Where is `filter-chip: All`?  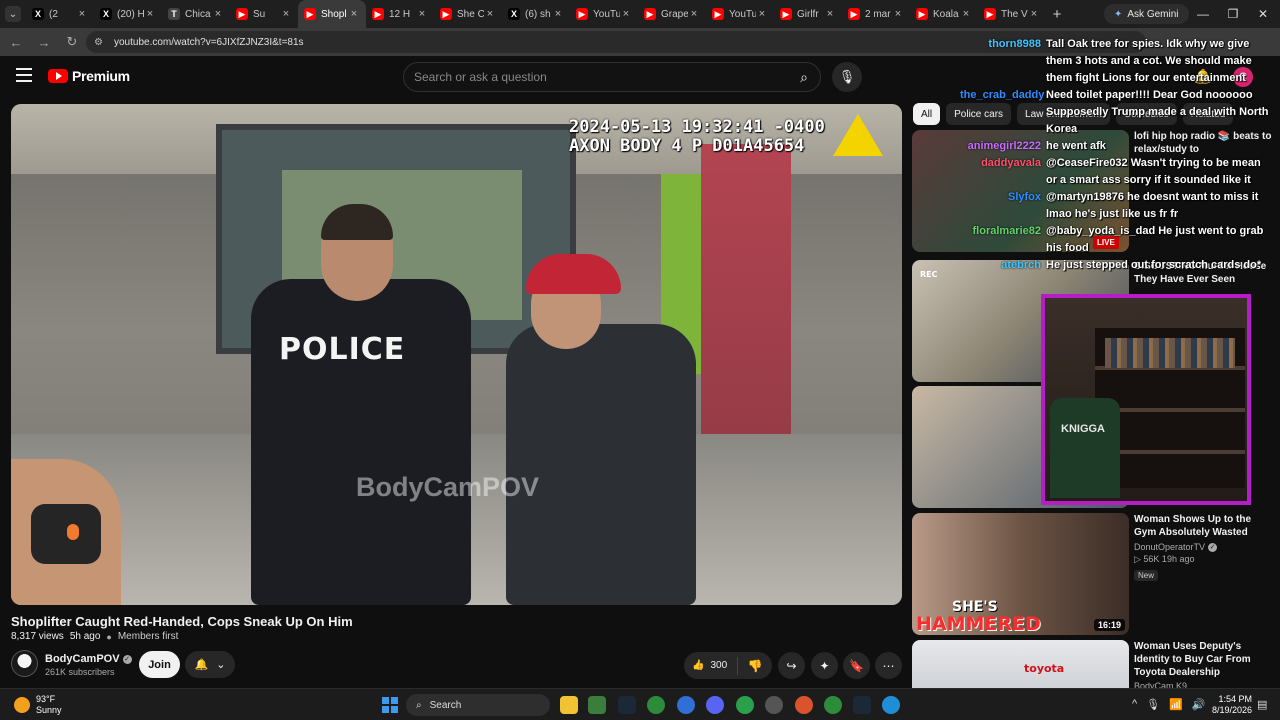
filter-chip: All is located at coordinates (927, 114).